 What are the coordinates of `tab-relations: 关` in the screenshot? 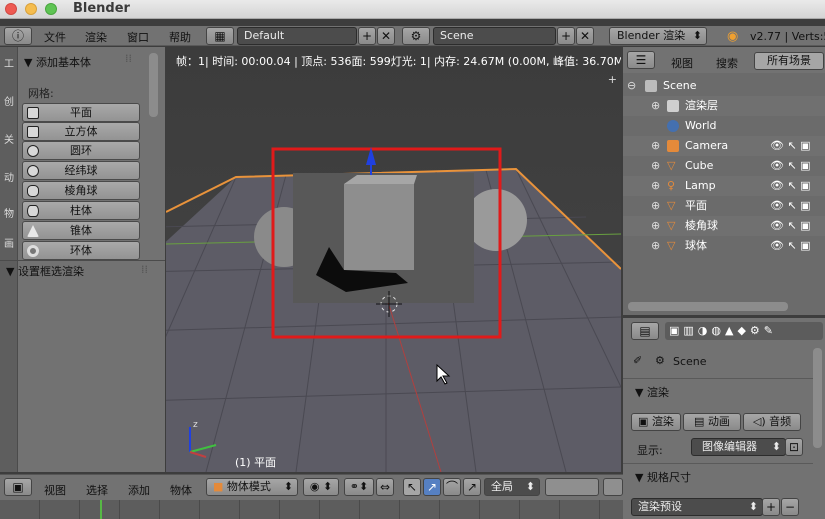 It's located at (9, 151).